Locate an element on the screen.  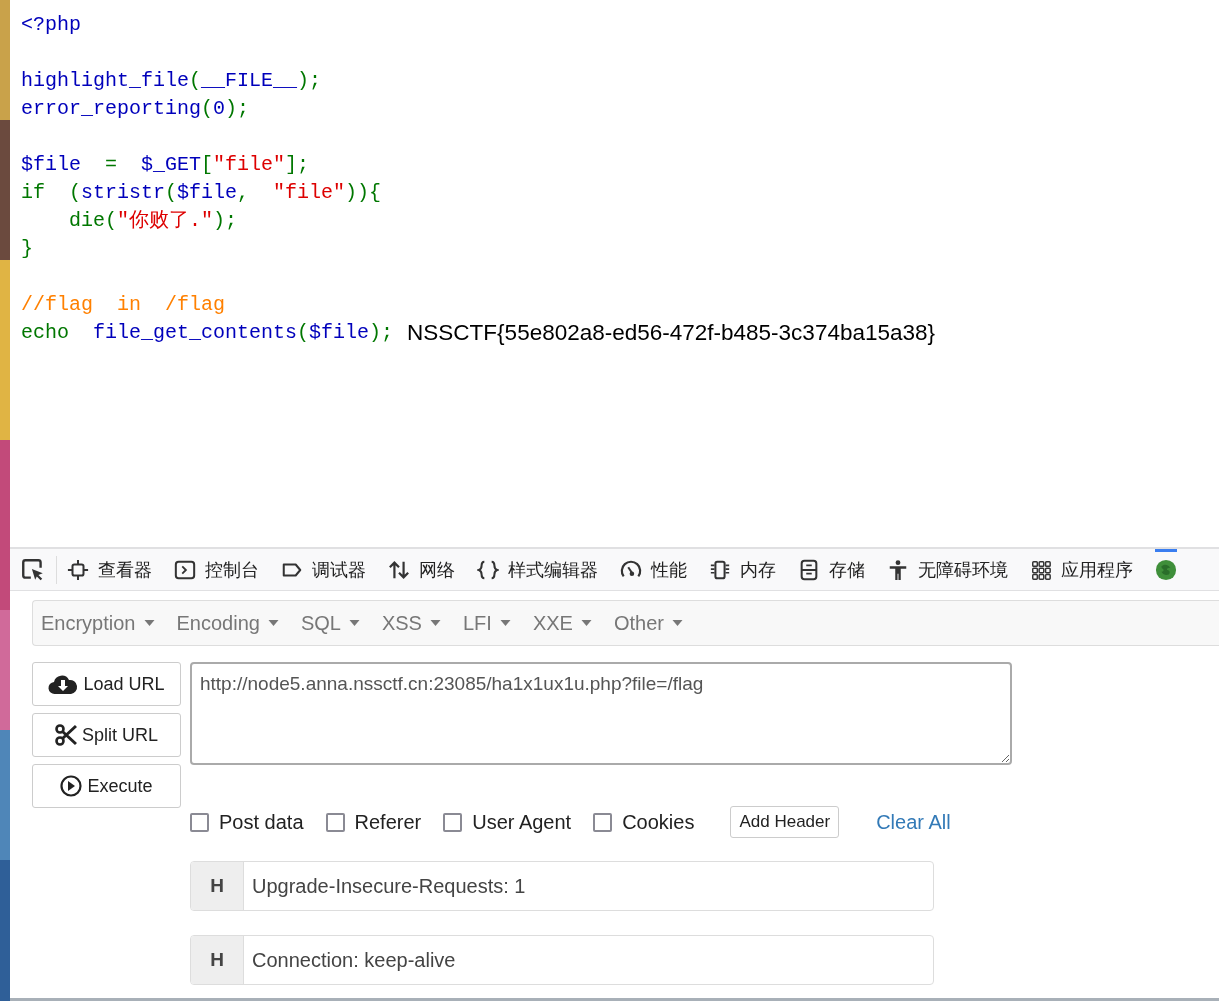
option-checkbox: Cookies is located at coordinates (644, 822).